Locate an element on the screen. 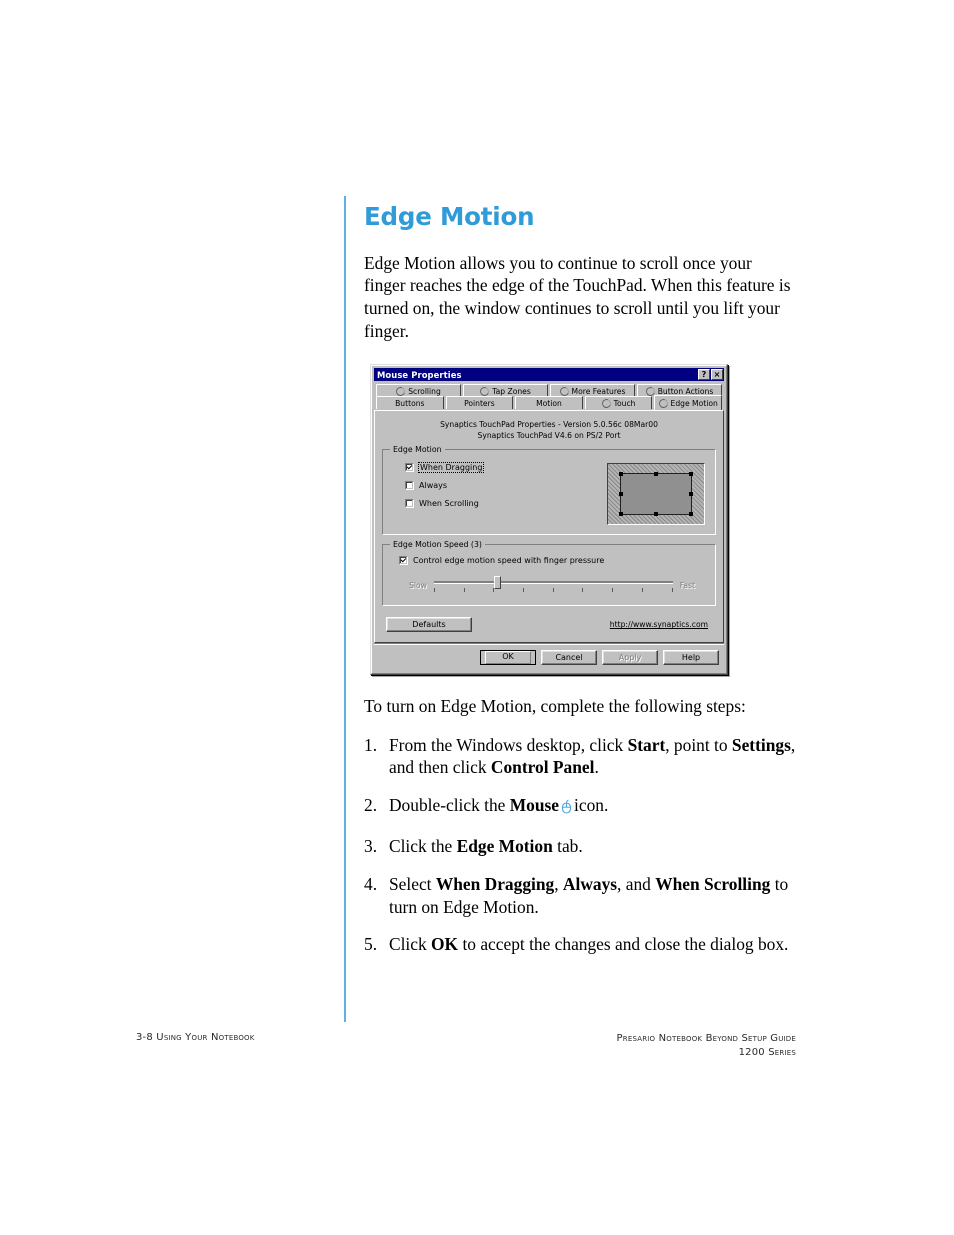 This screenshot has height=1235, width=954. touchpad-preview-image is located at coordinates (656, 494).